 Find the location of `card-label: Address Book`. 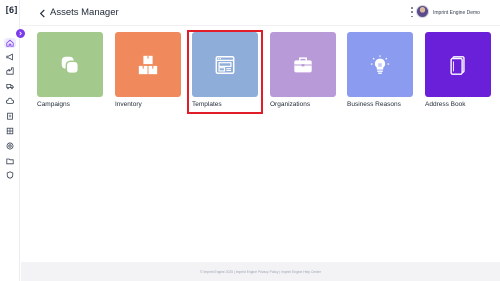

card-label: Address Book is located at coordinates (445, 104).